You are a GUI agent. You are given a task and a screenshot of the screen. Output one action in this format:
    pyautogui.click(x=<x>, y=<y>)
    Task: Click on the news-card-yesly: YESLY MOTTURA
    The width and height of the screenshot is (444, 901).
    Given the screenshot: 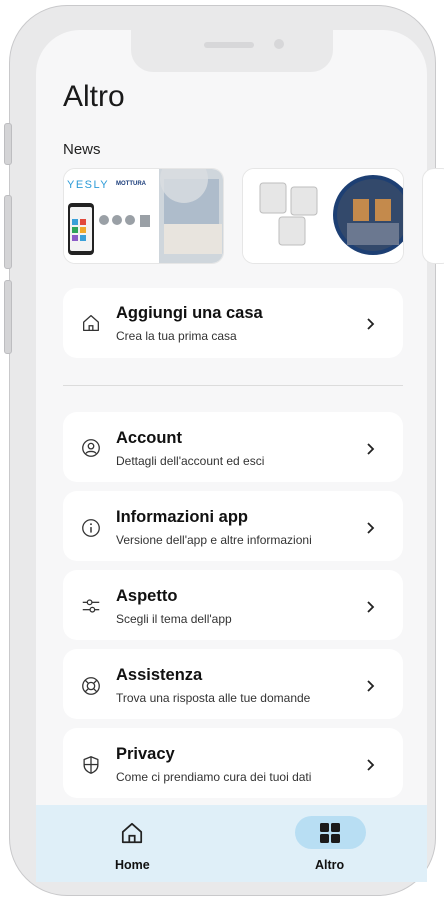 What is the action you would take?
    pyautogui.click(x=143, y=216)
    